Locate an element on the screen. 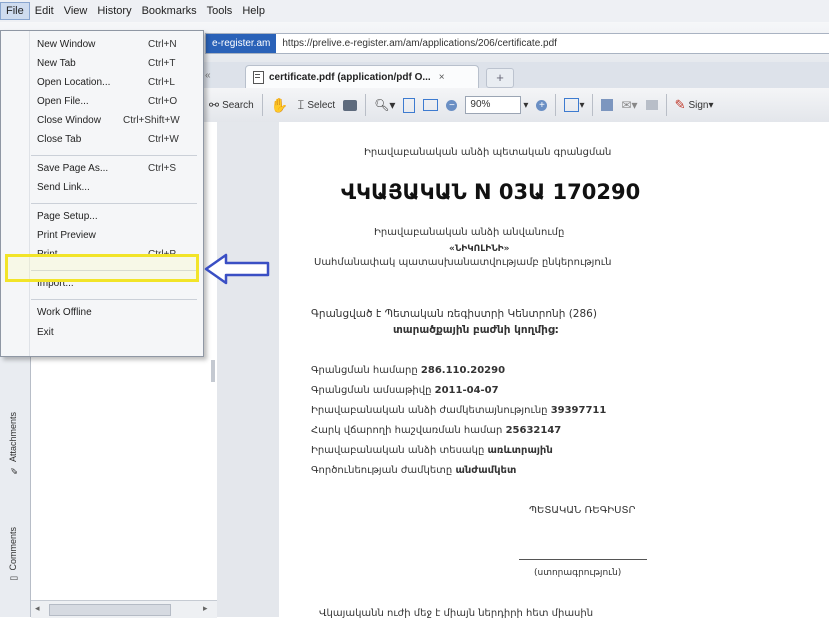 The width and height of the screenshot is (829, 619). sign-label: Sign is located at coordinates (698, 105).